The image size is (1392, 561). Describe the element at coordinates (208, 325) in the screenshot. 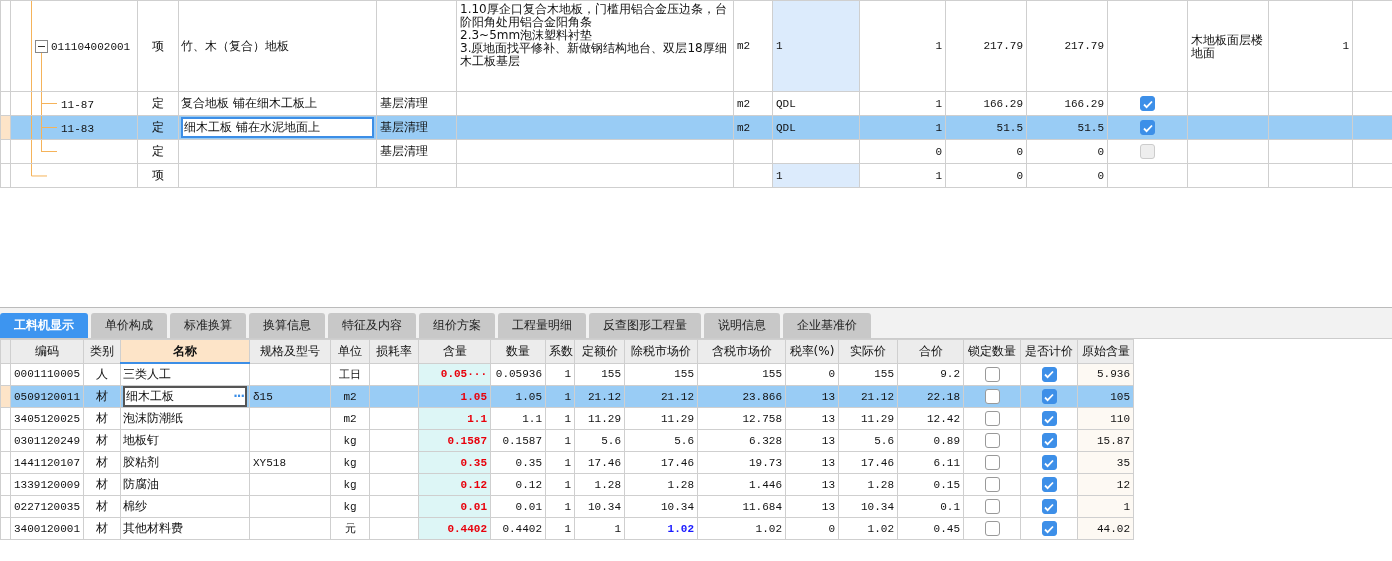

I see `tab: 标准换算` at that location.